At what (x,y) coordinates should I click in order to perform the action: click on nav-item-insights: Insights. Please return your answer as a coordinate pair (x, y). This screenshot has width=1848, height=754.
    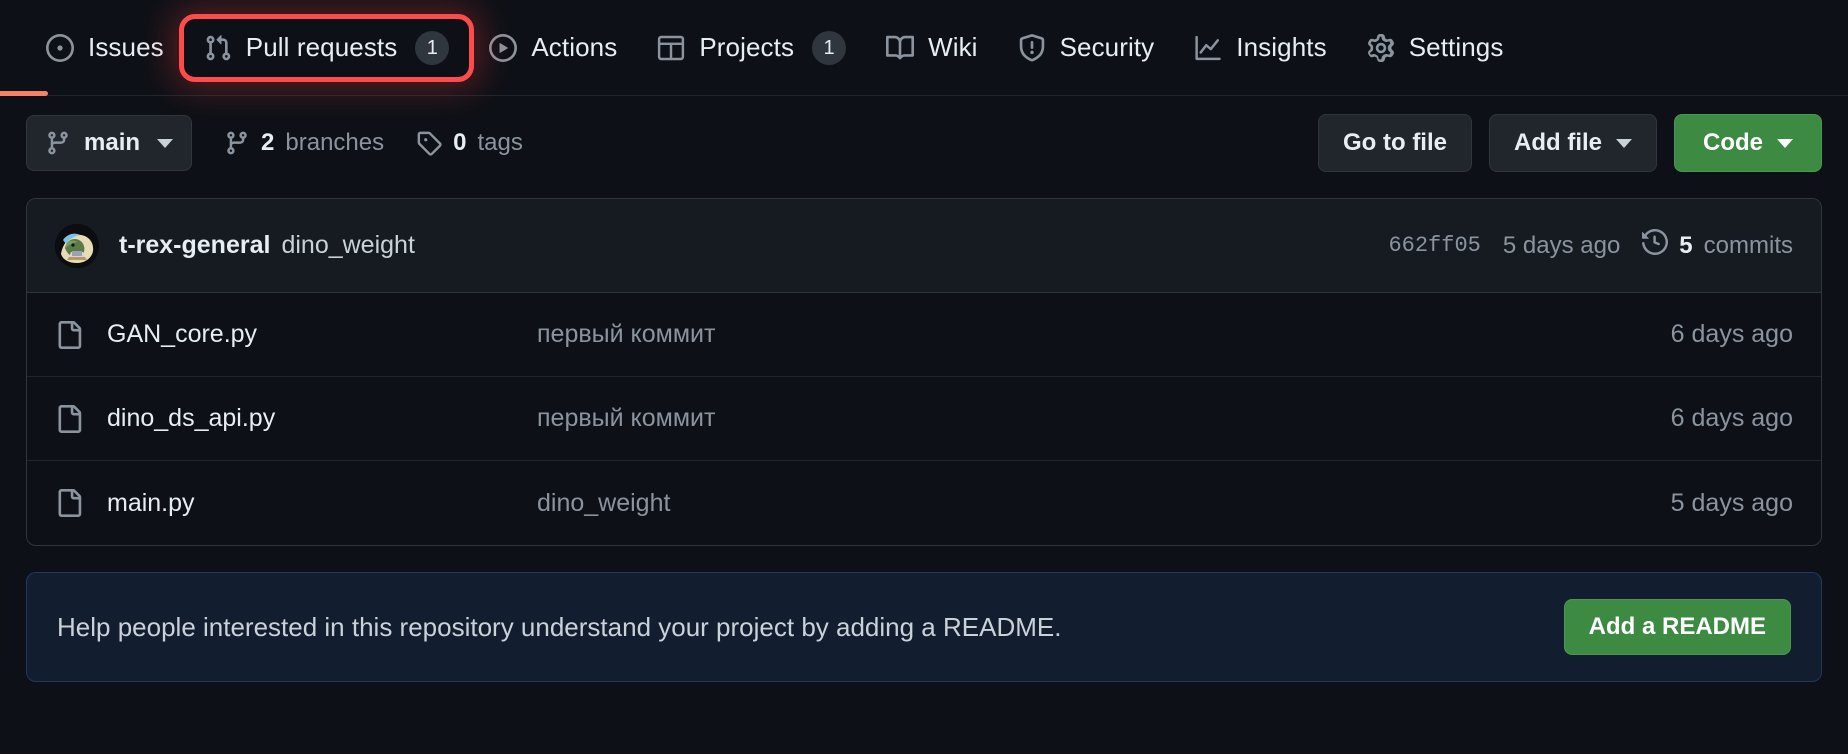
    Looking at the image, I should click on (1260, 47).